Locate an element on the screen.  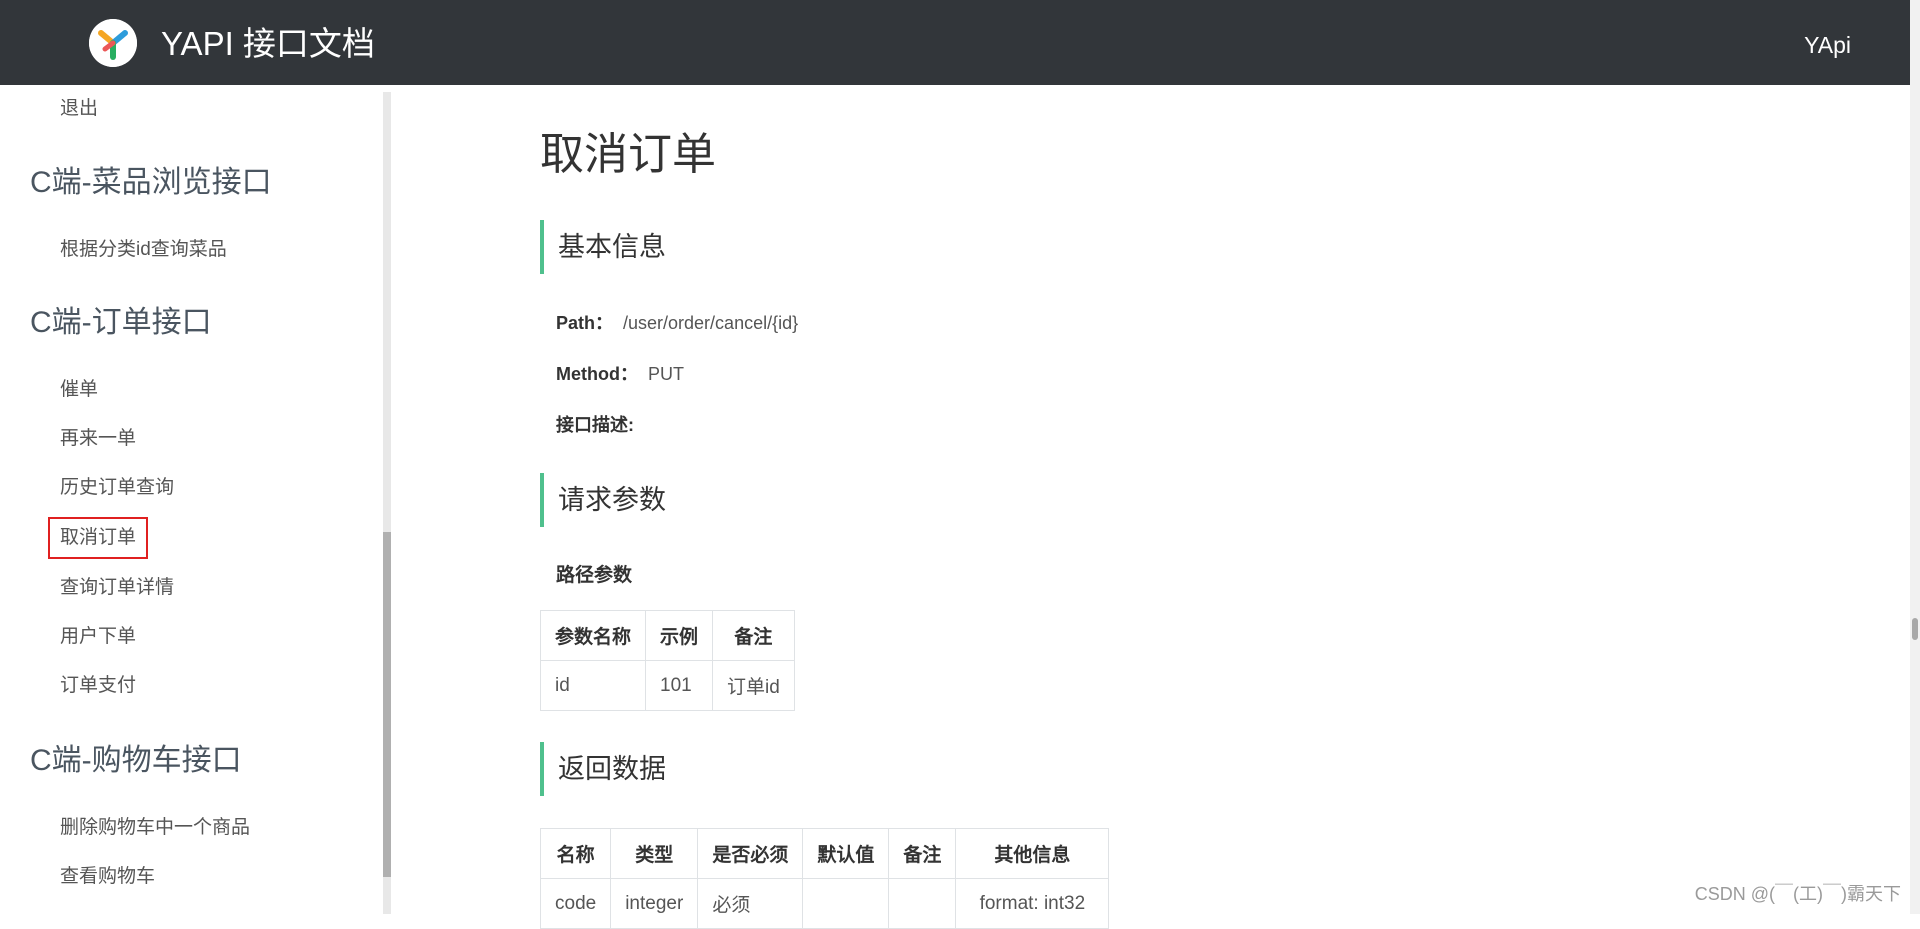
top-header: YAPI 接口文档 YApi is located at coordinates (955, 42).